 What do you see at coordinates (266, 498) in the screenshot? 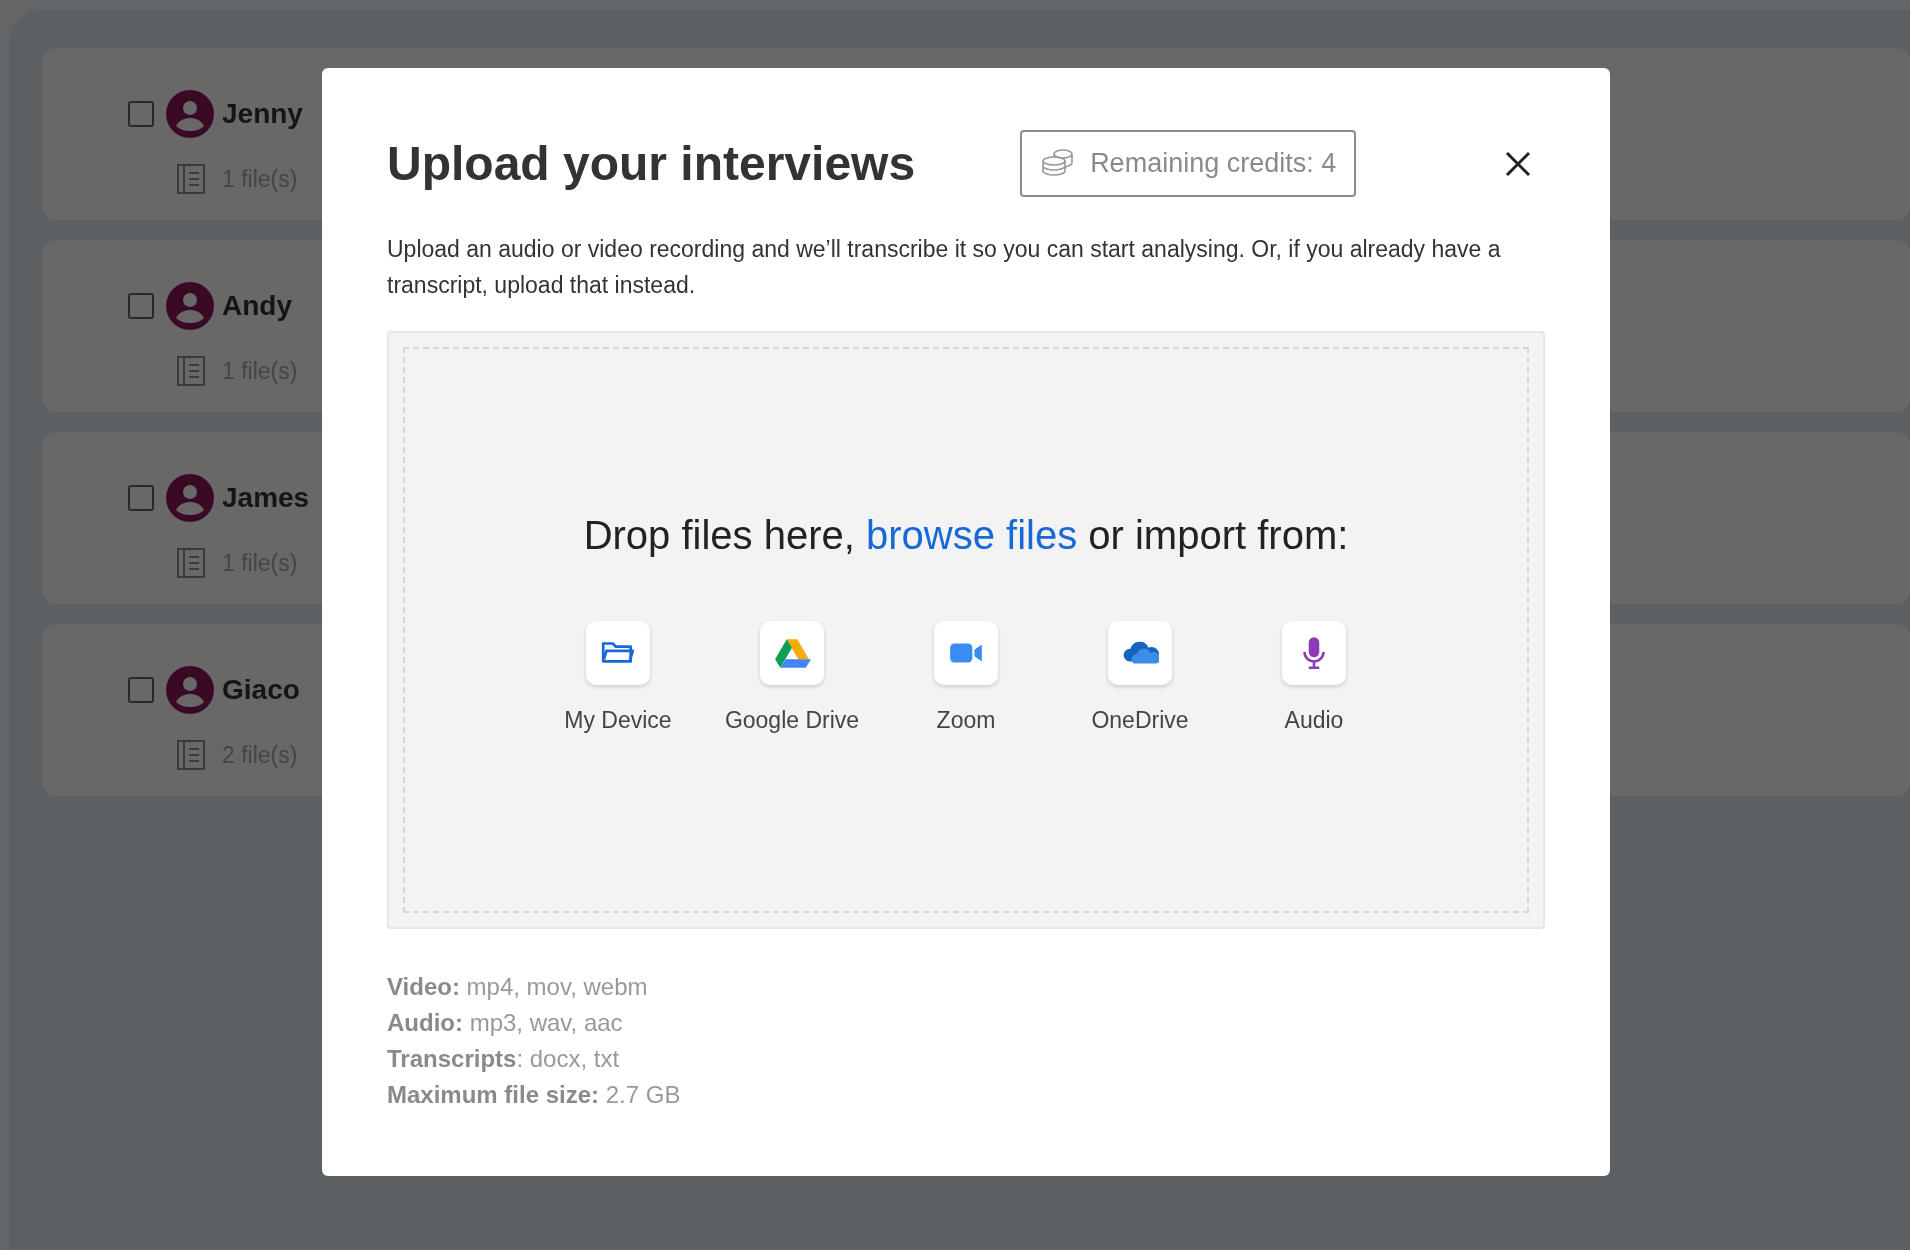
I see `person-name: James` at bounding box center [266, 498].